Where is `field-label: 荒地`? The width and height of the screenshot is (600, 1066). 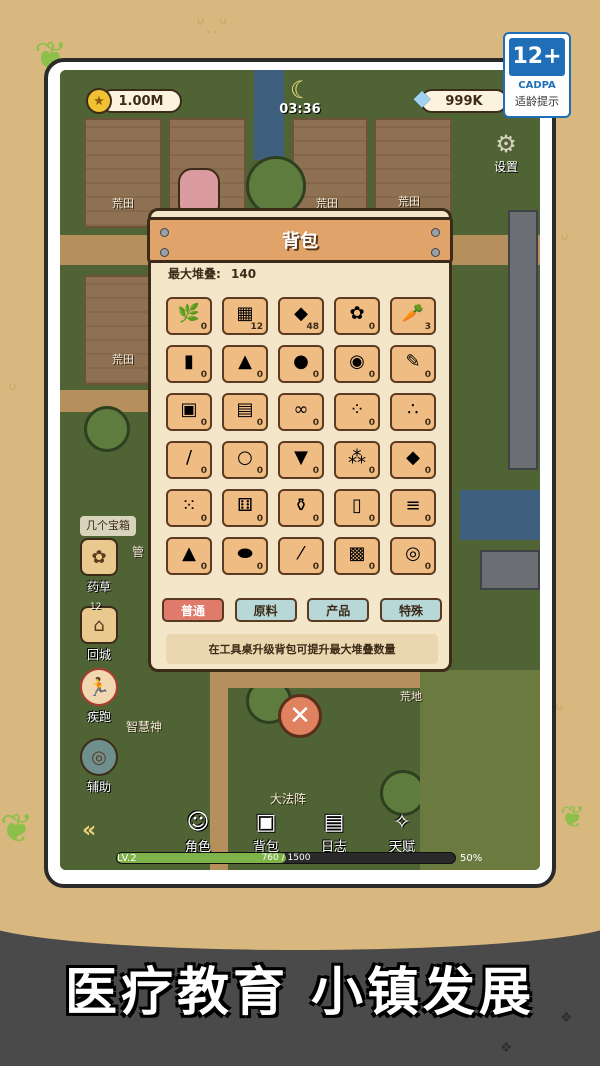
field-label: 荒地 is located at coordinates (411, 696).